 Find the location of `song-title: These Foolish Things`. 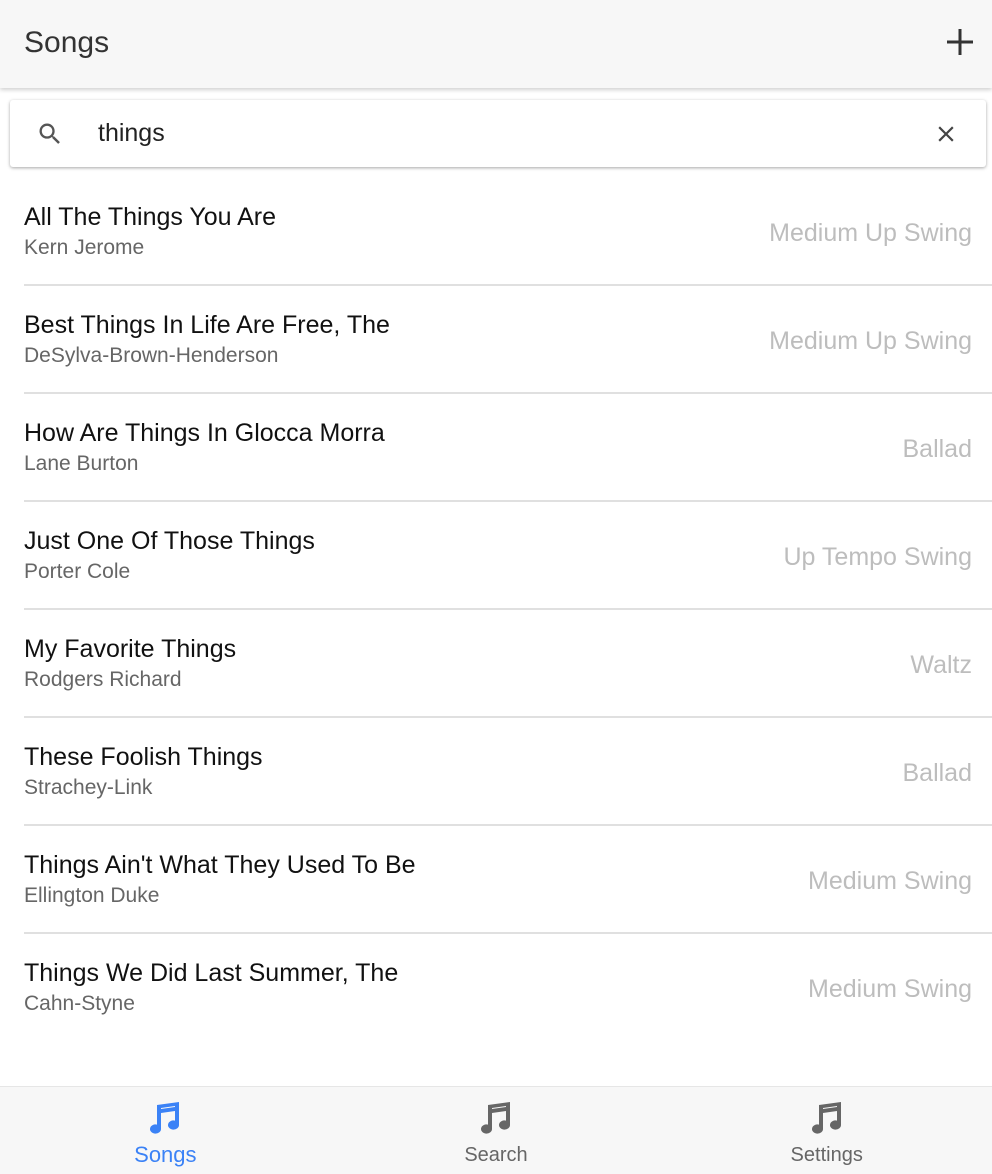

song-title: These Foolish Things is located at coordinates (143, 757).